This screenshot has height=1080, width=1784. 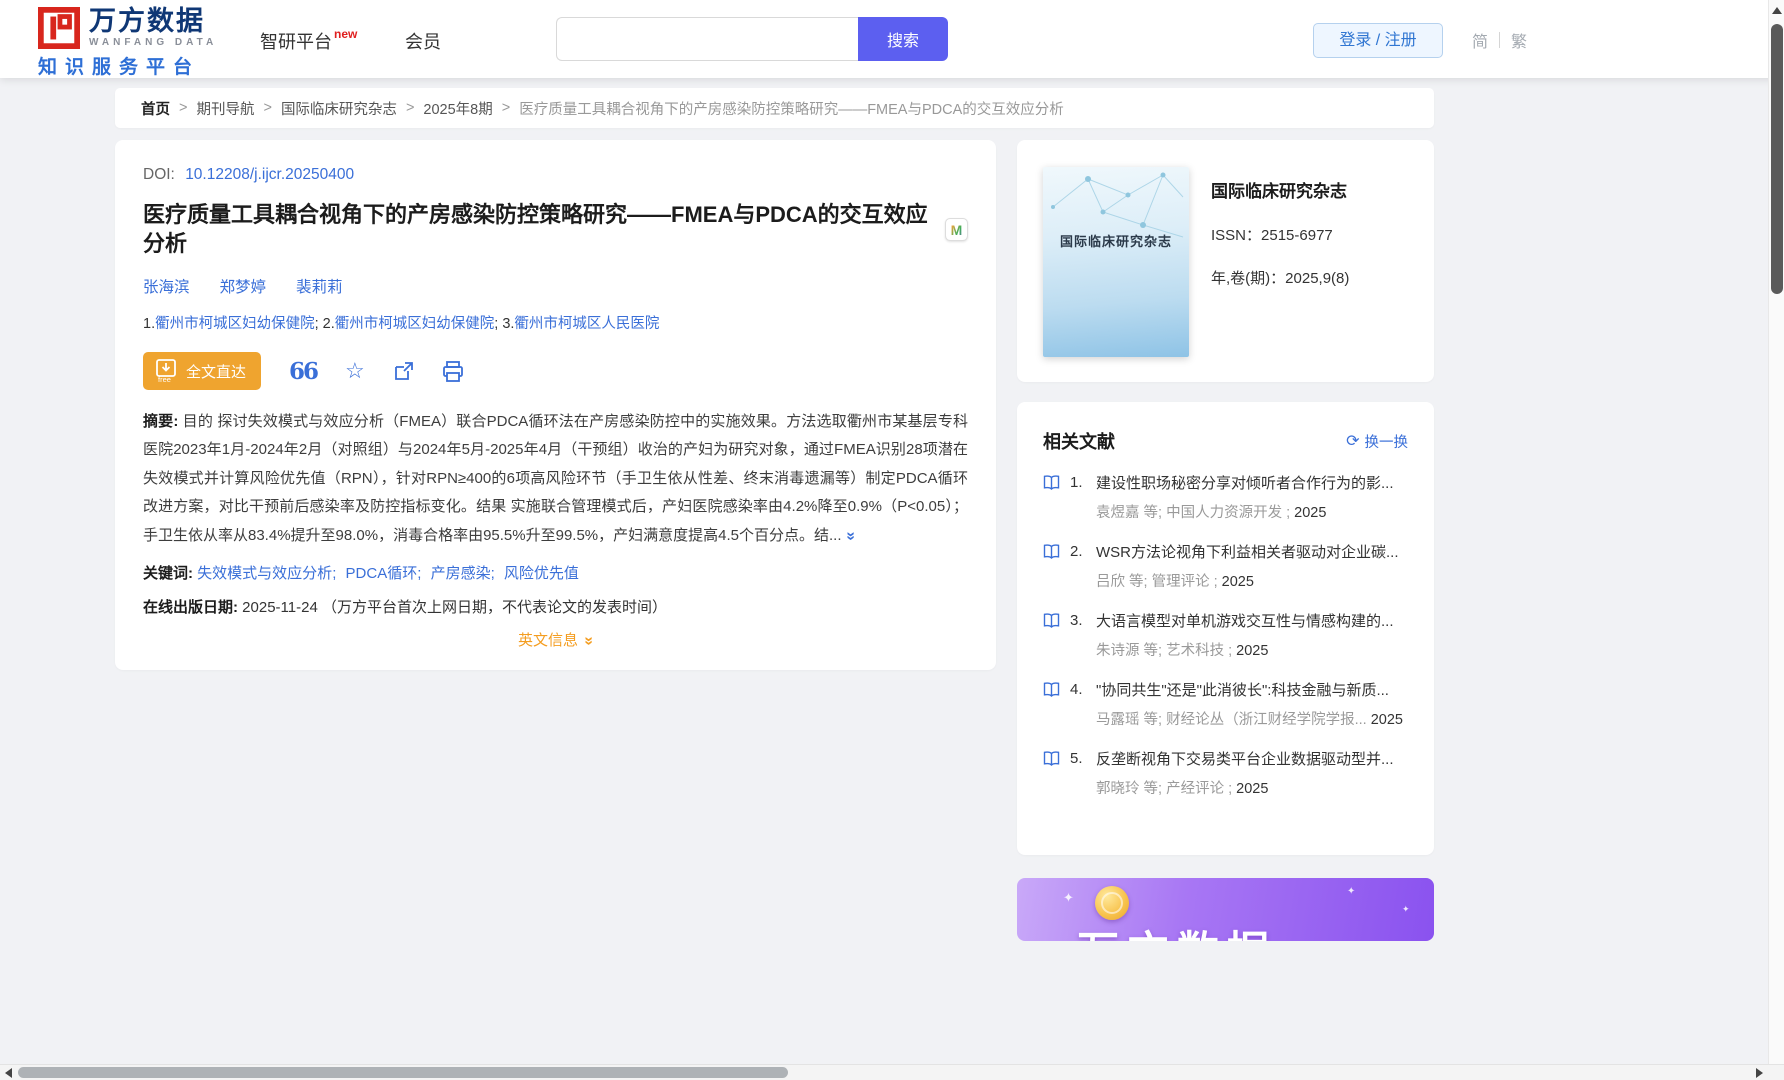 What do you see at coordinates (1079, 442) in the screenshot?
I see `related-title: 相关文献` at bounding box center [1079, 442].